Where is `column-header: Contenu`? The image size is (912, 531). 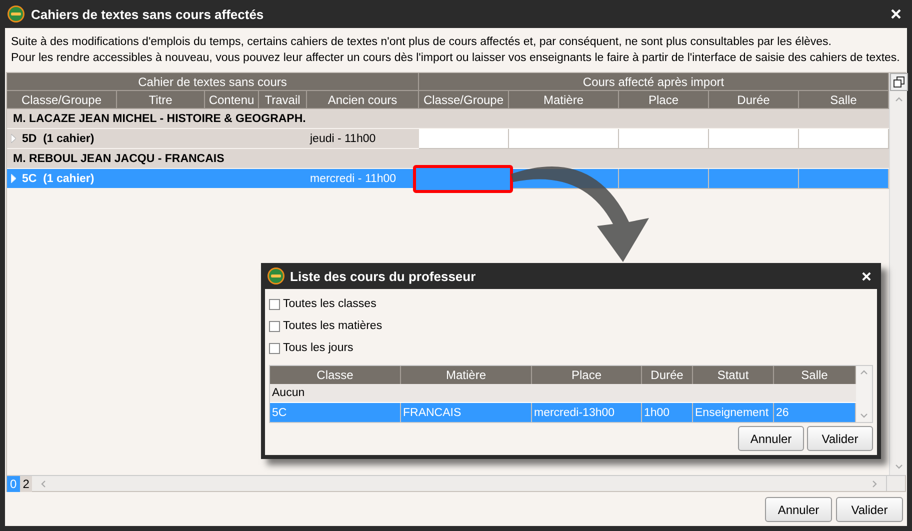 column-header: Contenu is located at coordinates (232, 100).